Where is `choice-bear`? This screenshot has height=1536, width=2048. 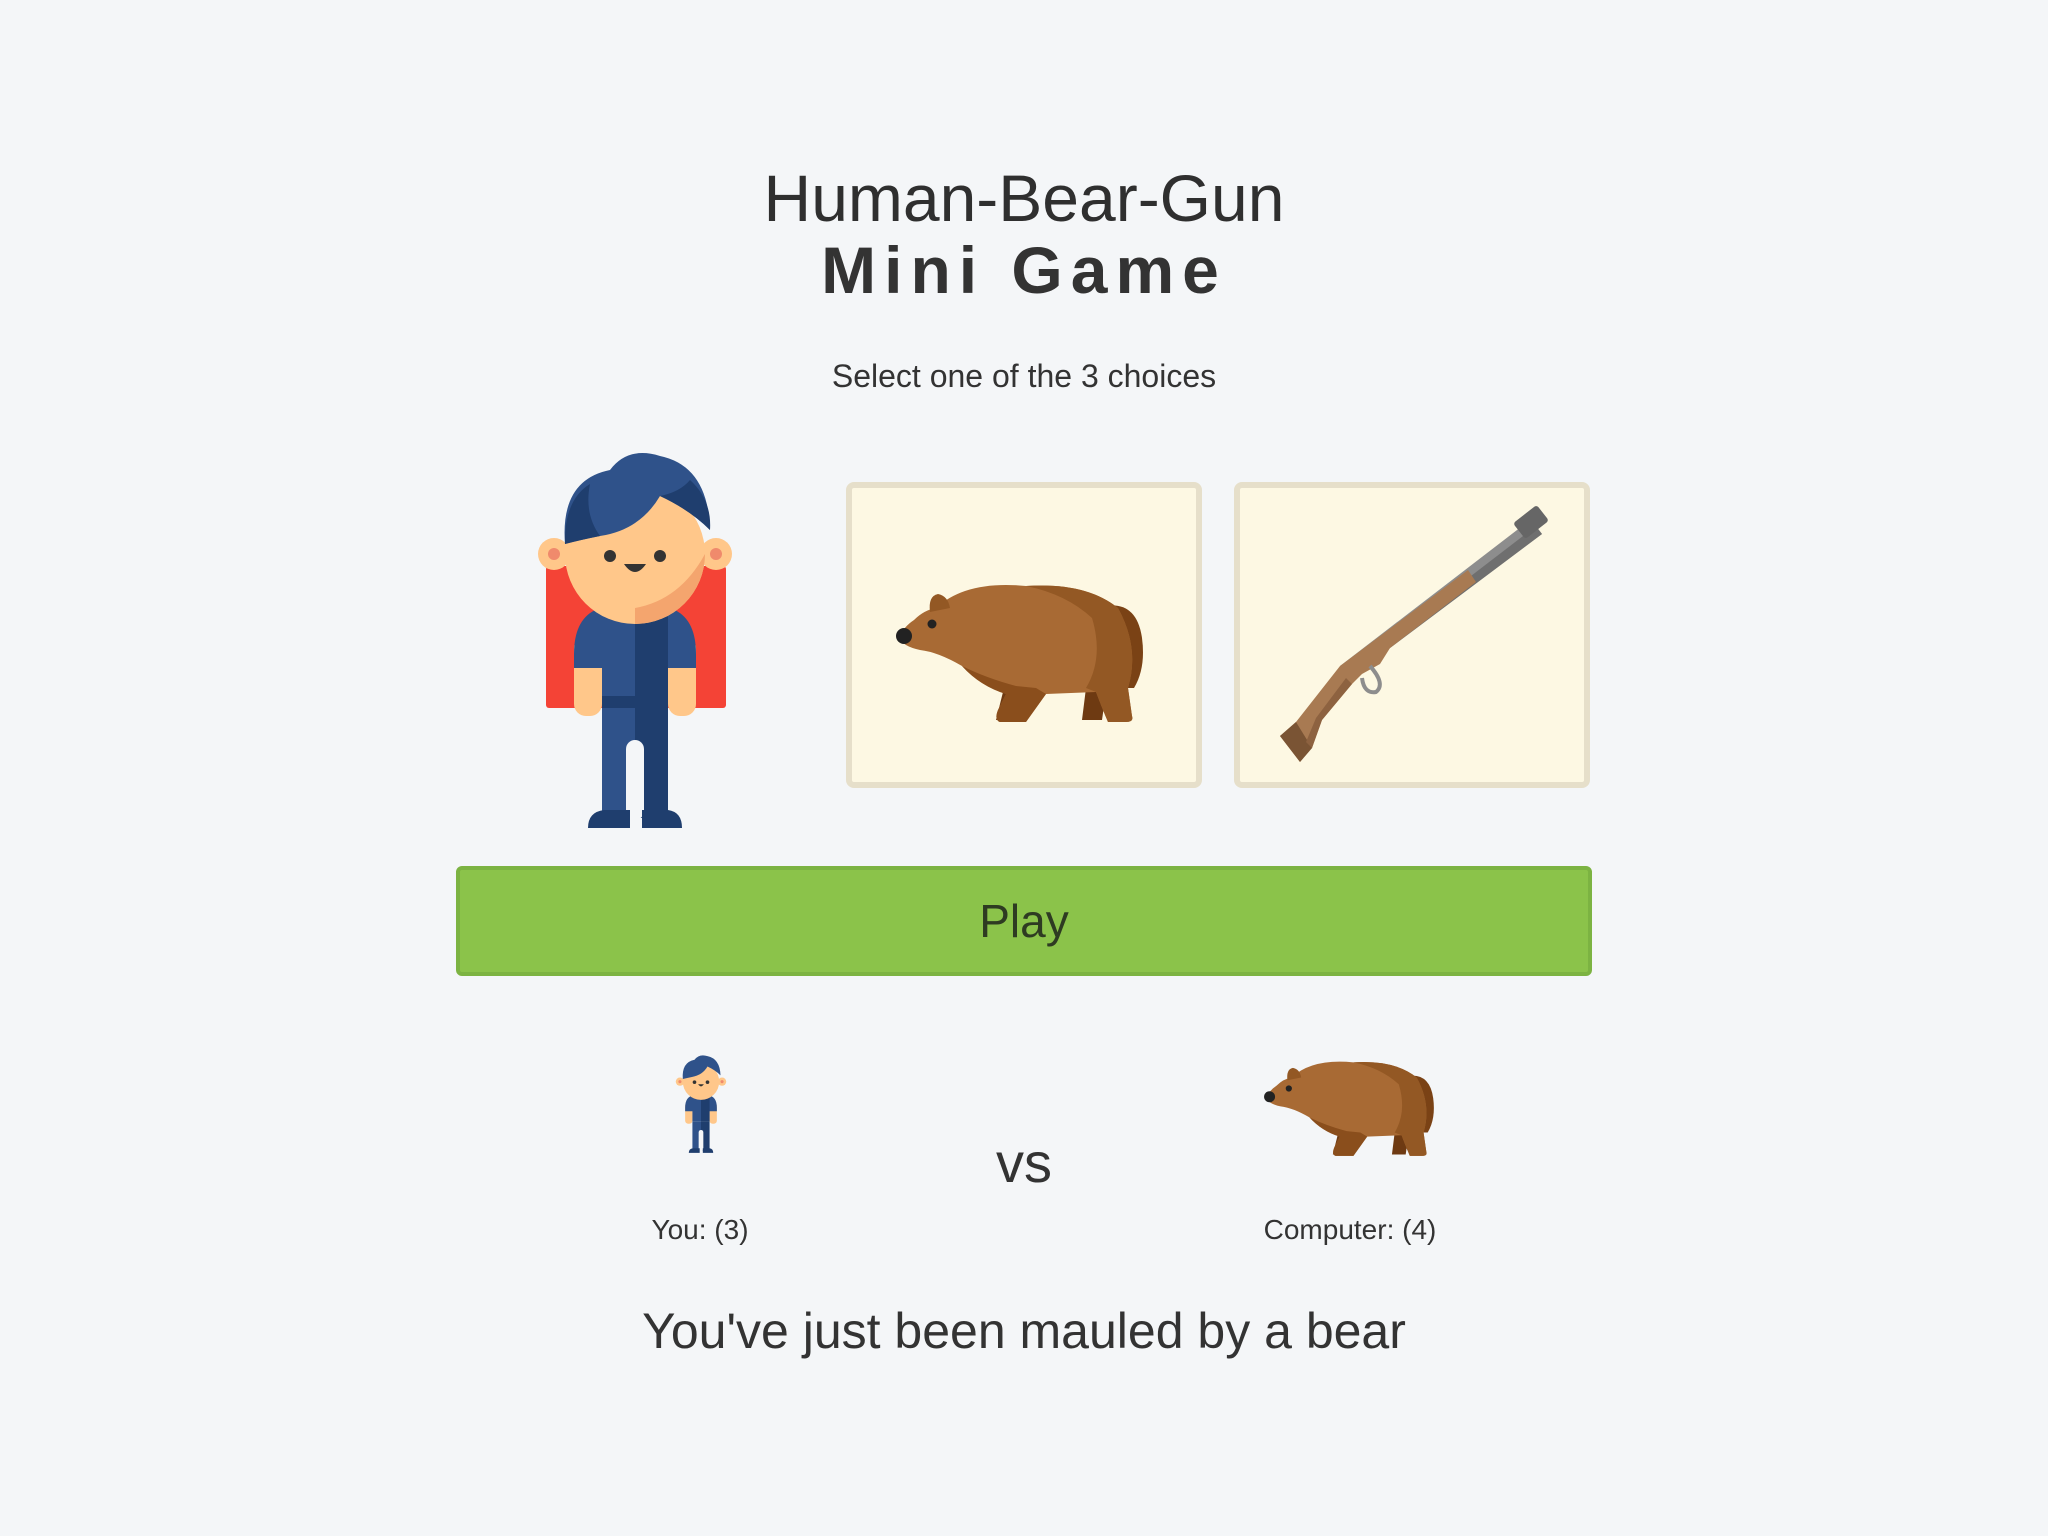
choice-bear is located at coordinates (1024, 635).